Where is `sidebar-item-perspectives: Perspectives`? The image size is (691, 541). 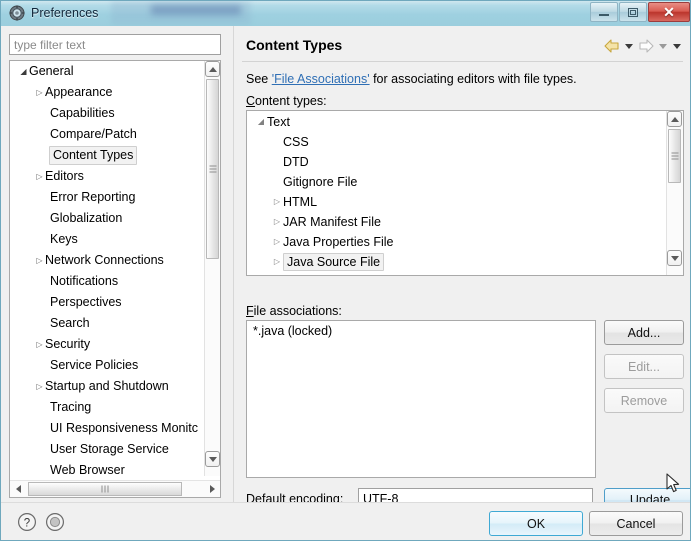
sidebar-item-perspectives: Perspectives is located at coordinates (108, 302).